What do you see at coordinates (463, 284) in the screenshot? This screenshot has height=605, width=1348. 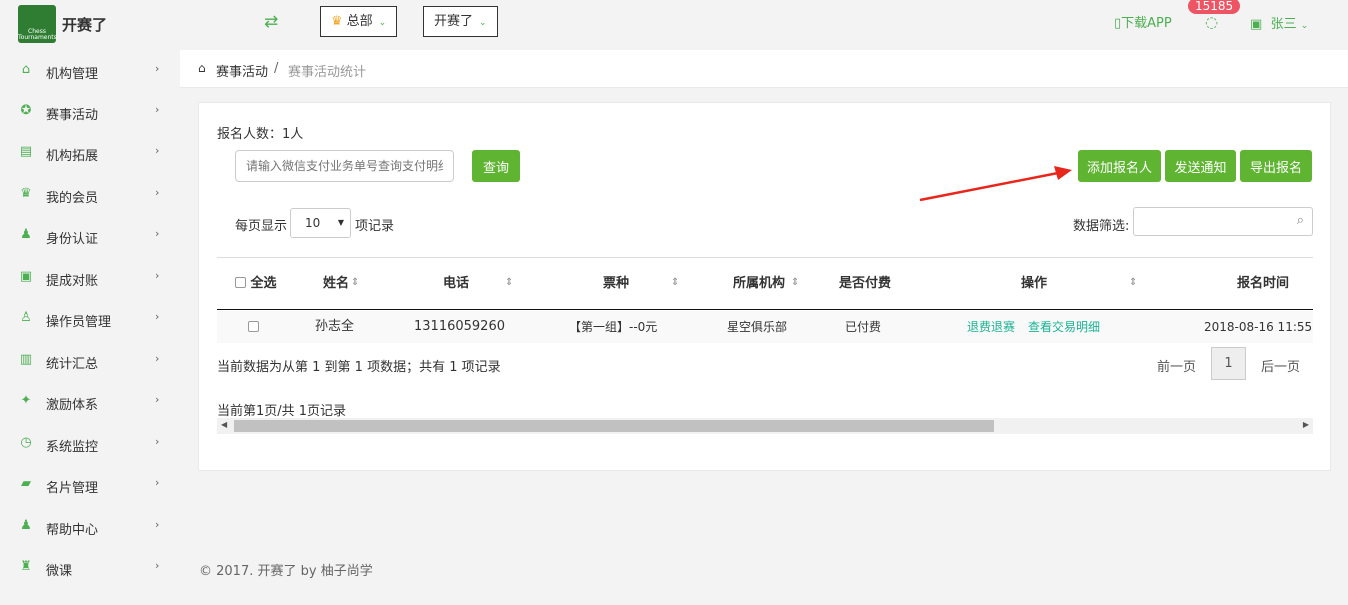 I see `header-phone: 电话` at bounding box center [463, 284].